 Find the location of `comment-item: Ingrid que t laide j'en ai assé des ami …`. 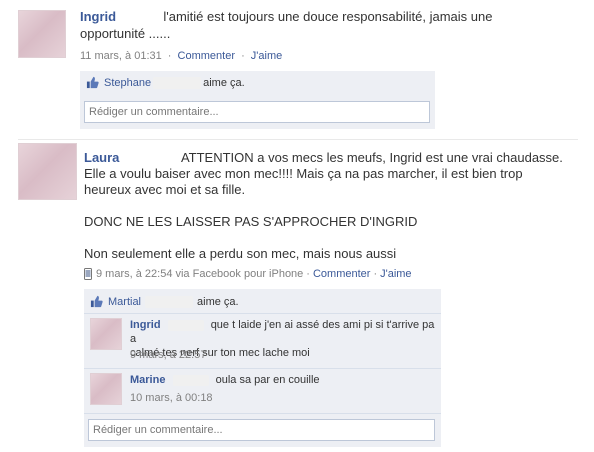

comment-item: Ingrid que t laide j'en ai assé des ami … is located at coordinates (262, 340).